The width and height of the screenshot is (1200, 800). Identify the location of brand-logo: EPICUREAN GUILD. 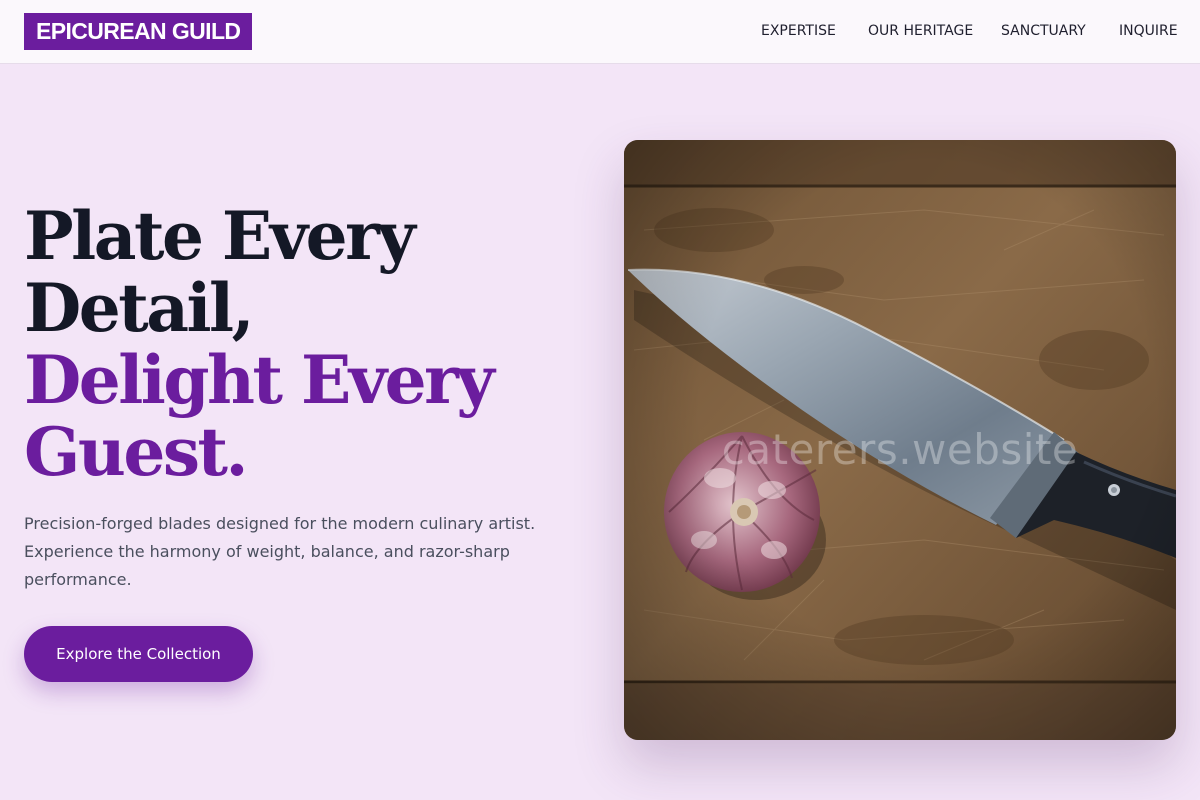
(138, 31).